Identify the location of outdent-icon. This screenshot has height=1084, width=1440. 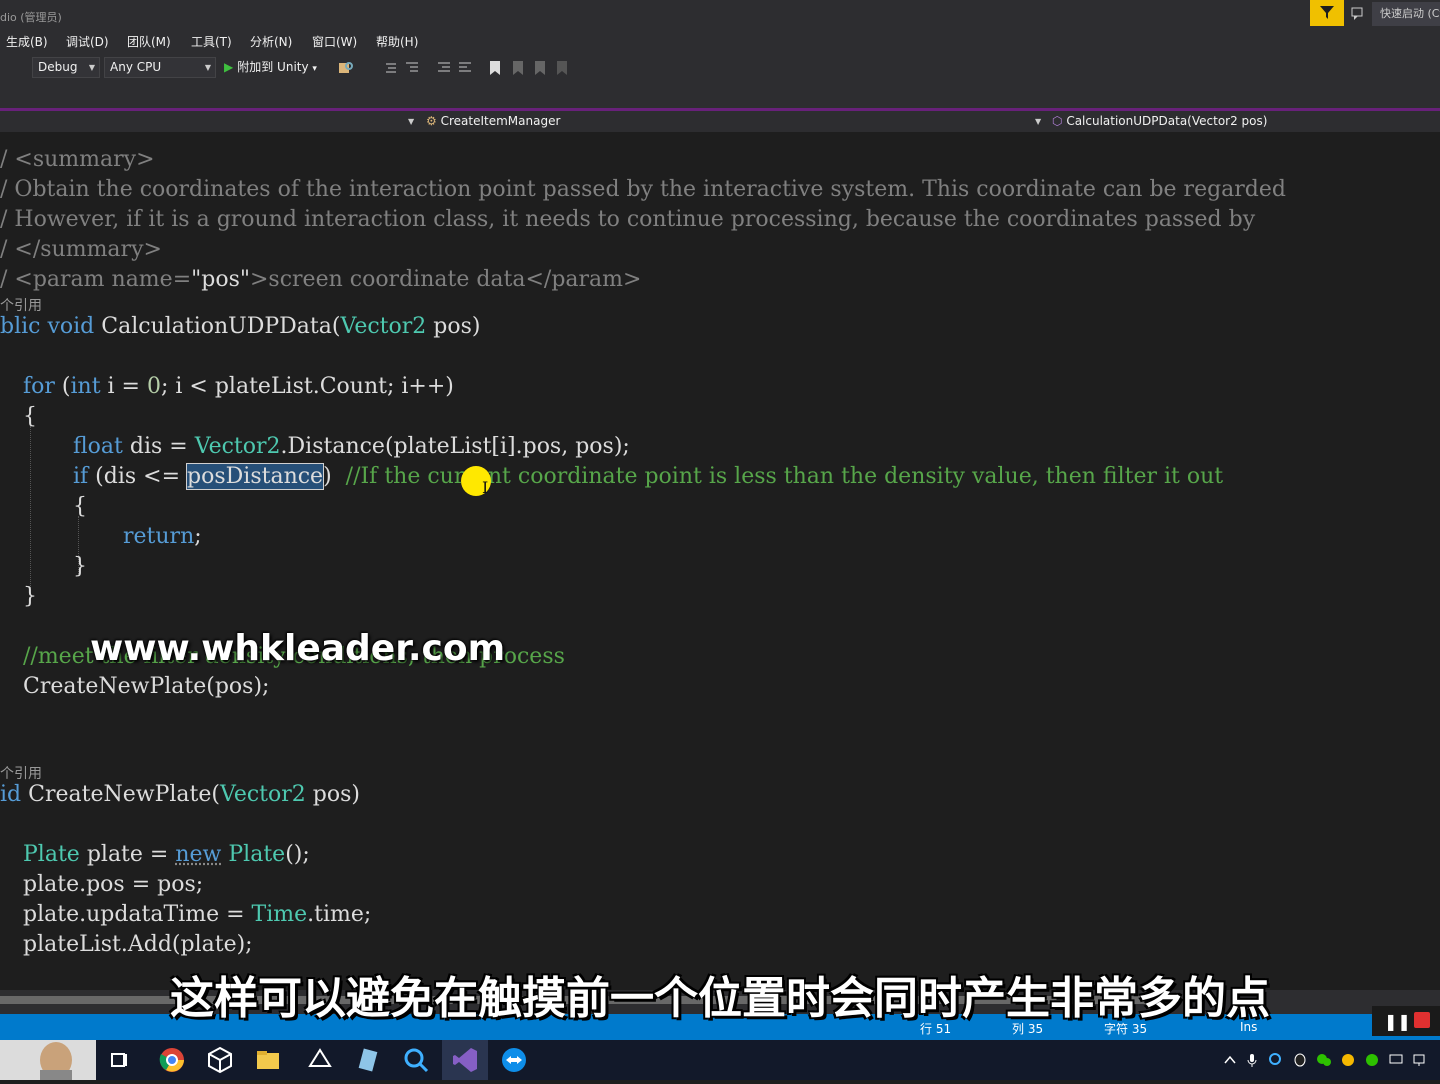
(444, 68).